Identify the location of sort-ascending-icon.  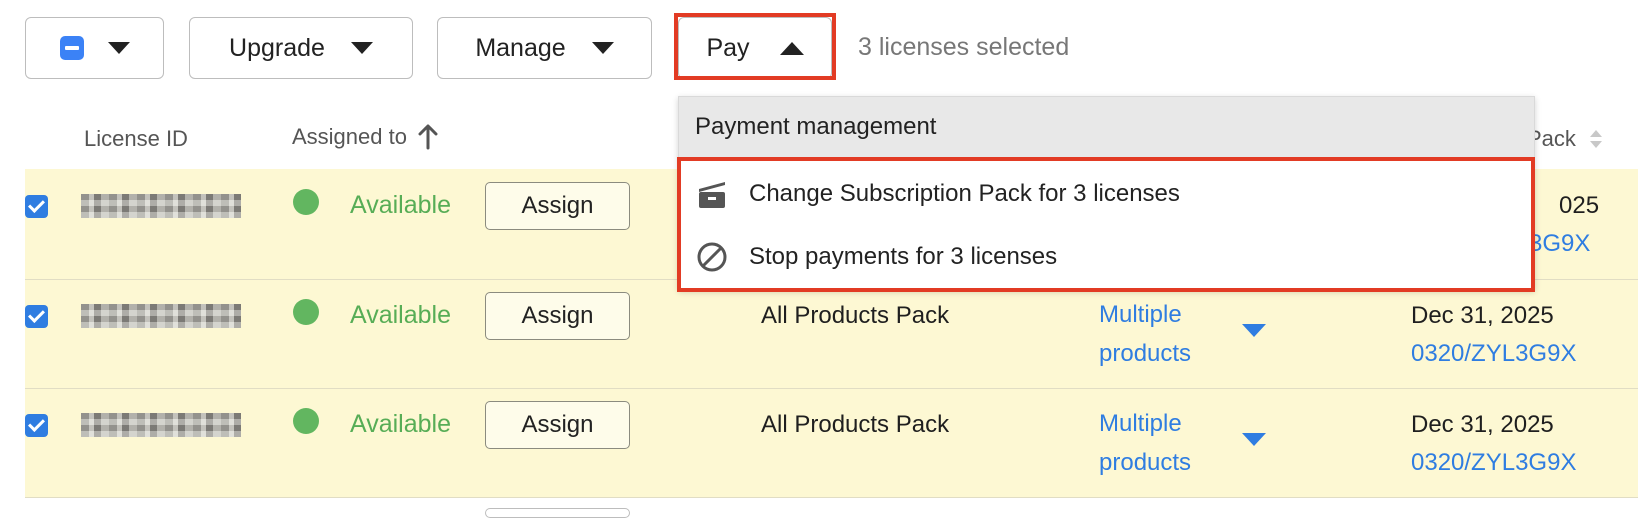
(428, 137).